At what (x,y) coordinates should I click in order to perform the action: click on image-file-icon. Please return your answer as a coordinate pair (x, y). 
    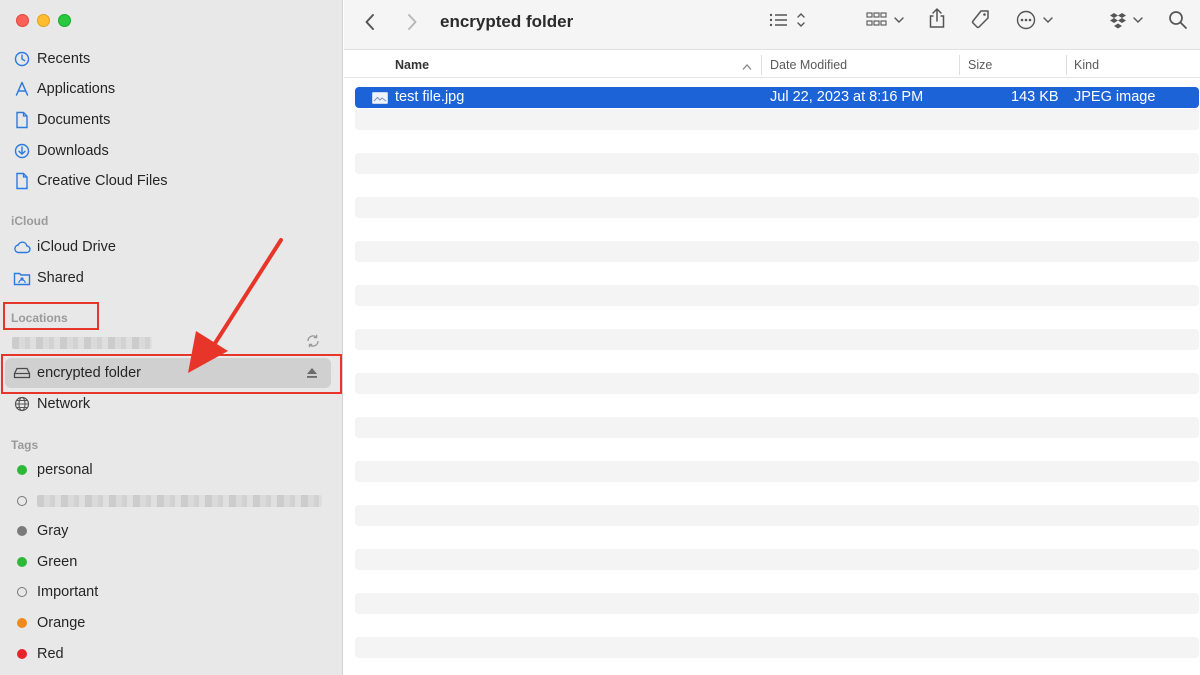
    Looking at the image, I should click on (380, 100).